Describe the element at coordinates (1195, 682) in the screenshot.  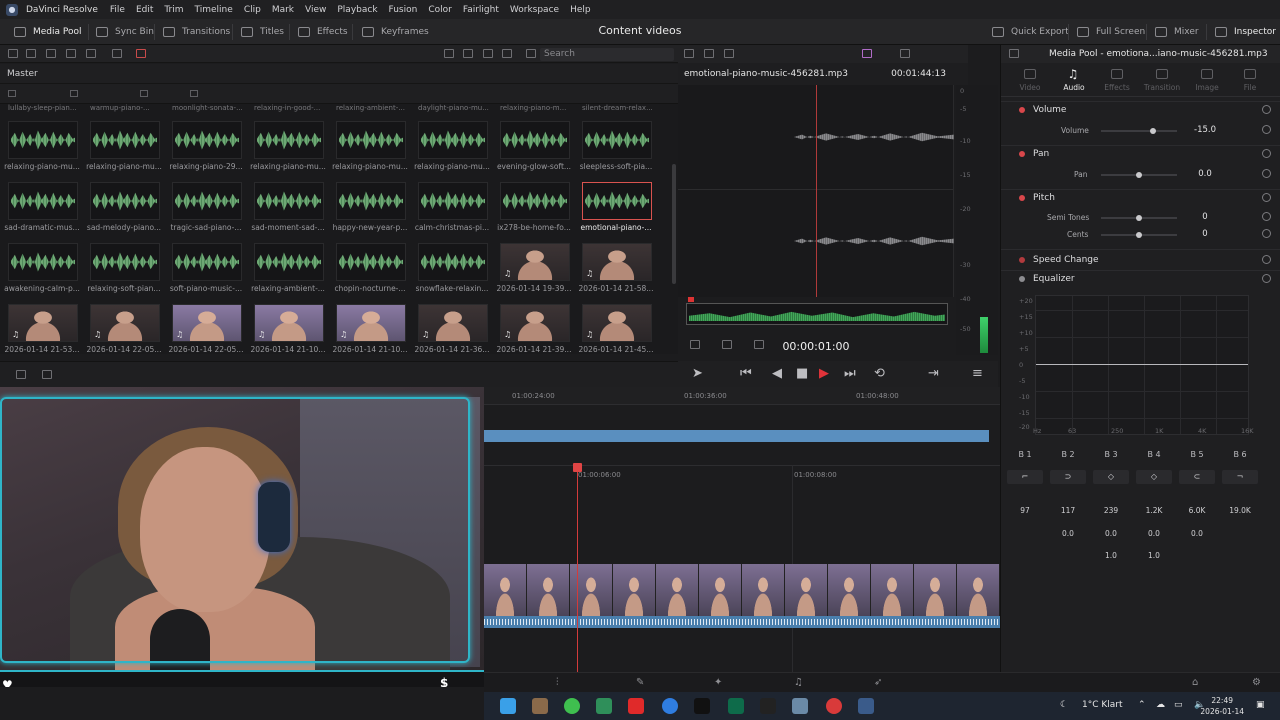
I see `home-icon: ⌂` at that location.